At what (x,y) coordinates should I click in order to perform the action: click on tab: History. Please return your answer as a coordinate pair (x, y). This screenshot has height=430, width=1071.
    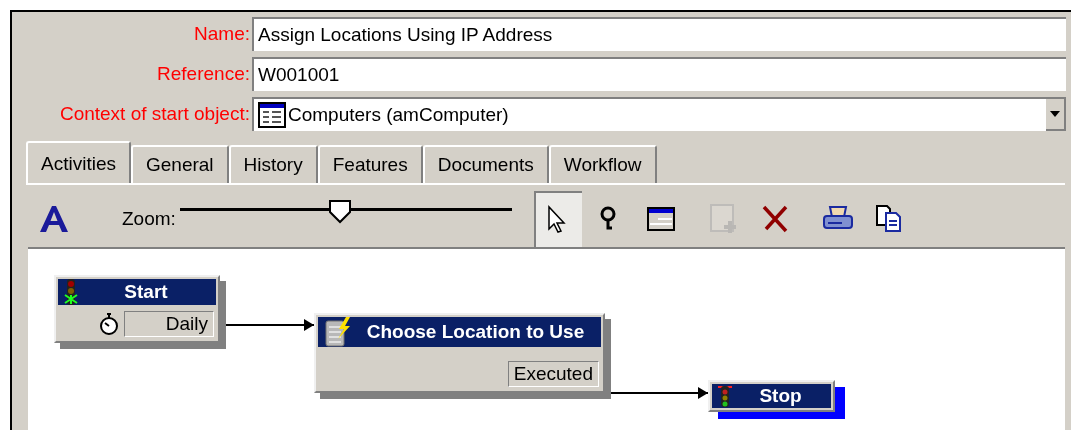
    Looking at the image, I should click on (273, 164).